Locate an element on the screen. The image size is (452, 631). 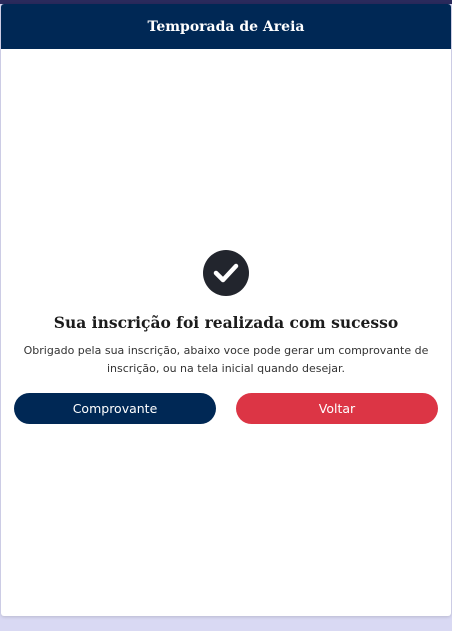
action-buttons: Comprovante Voltar is located at coordinates (226, 408).